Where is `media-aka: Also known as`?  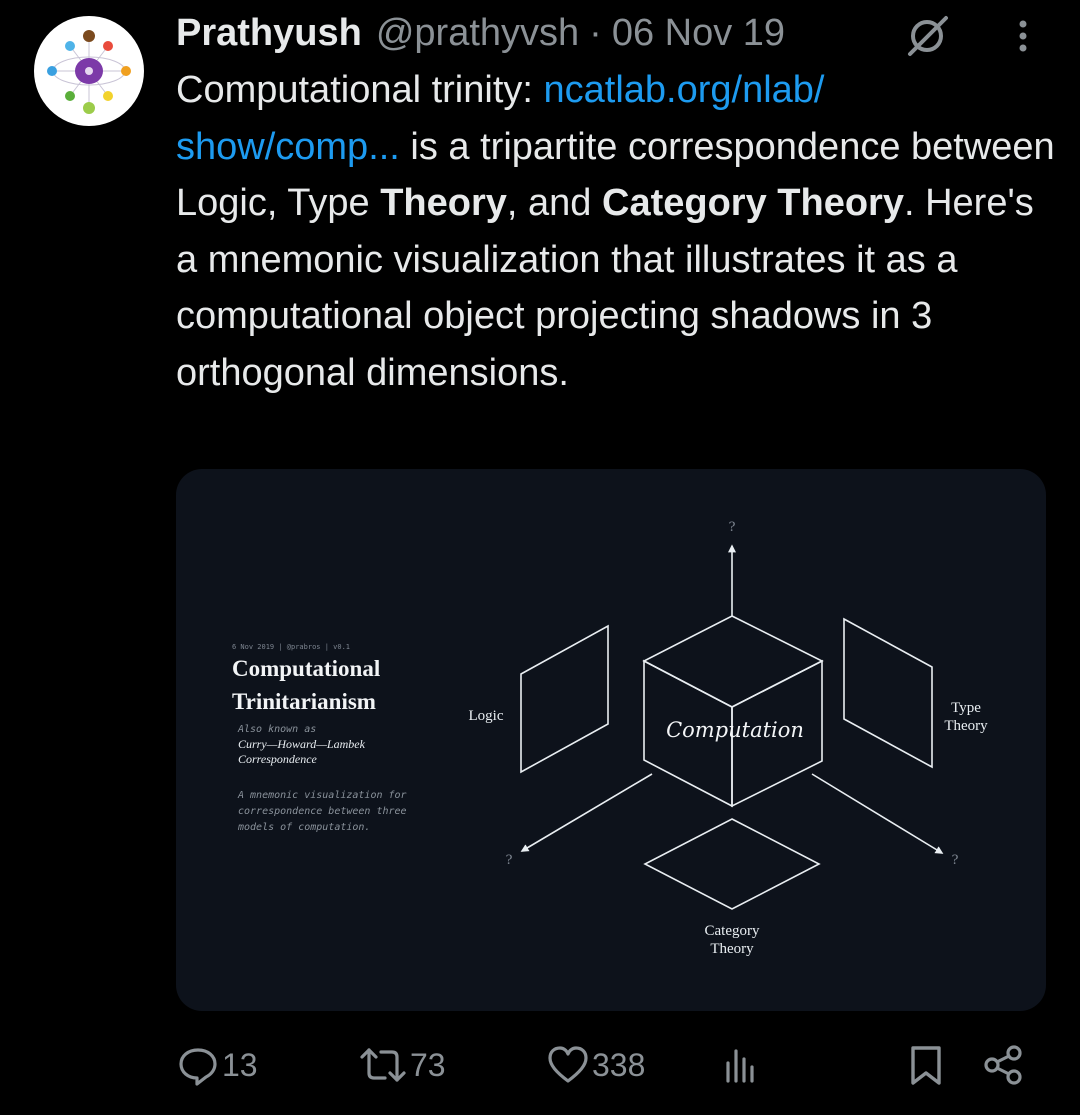
media-aka: Also known as is located at coordinates (276, 729).